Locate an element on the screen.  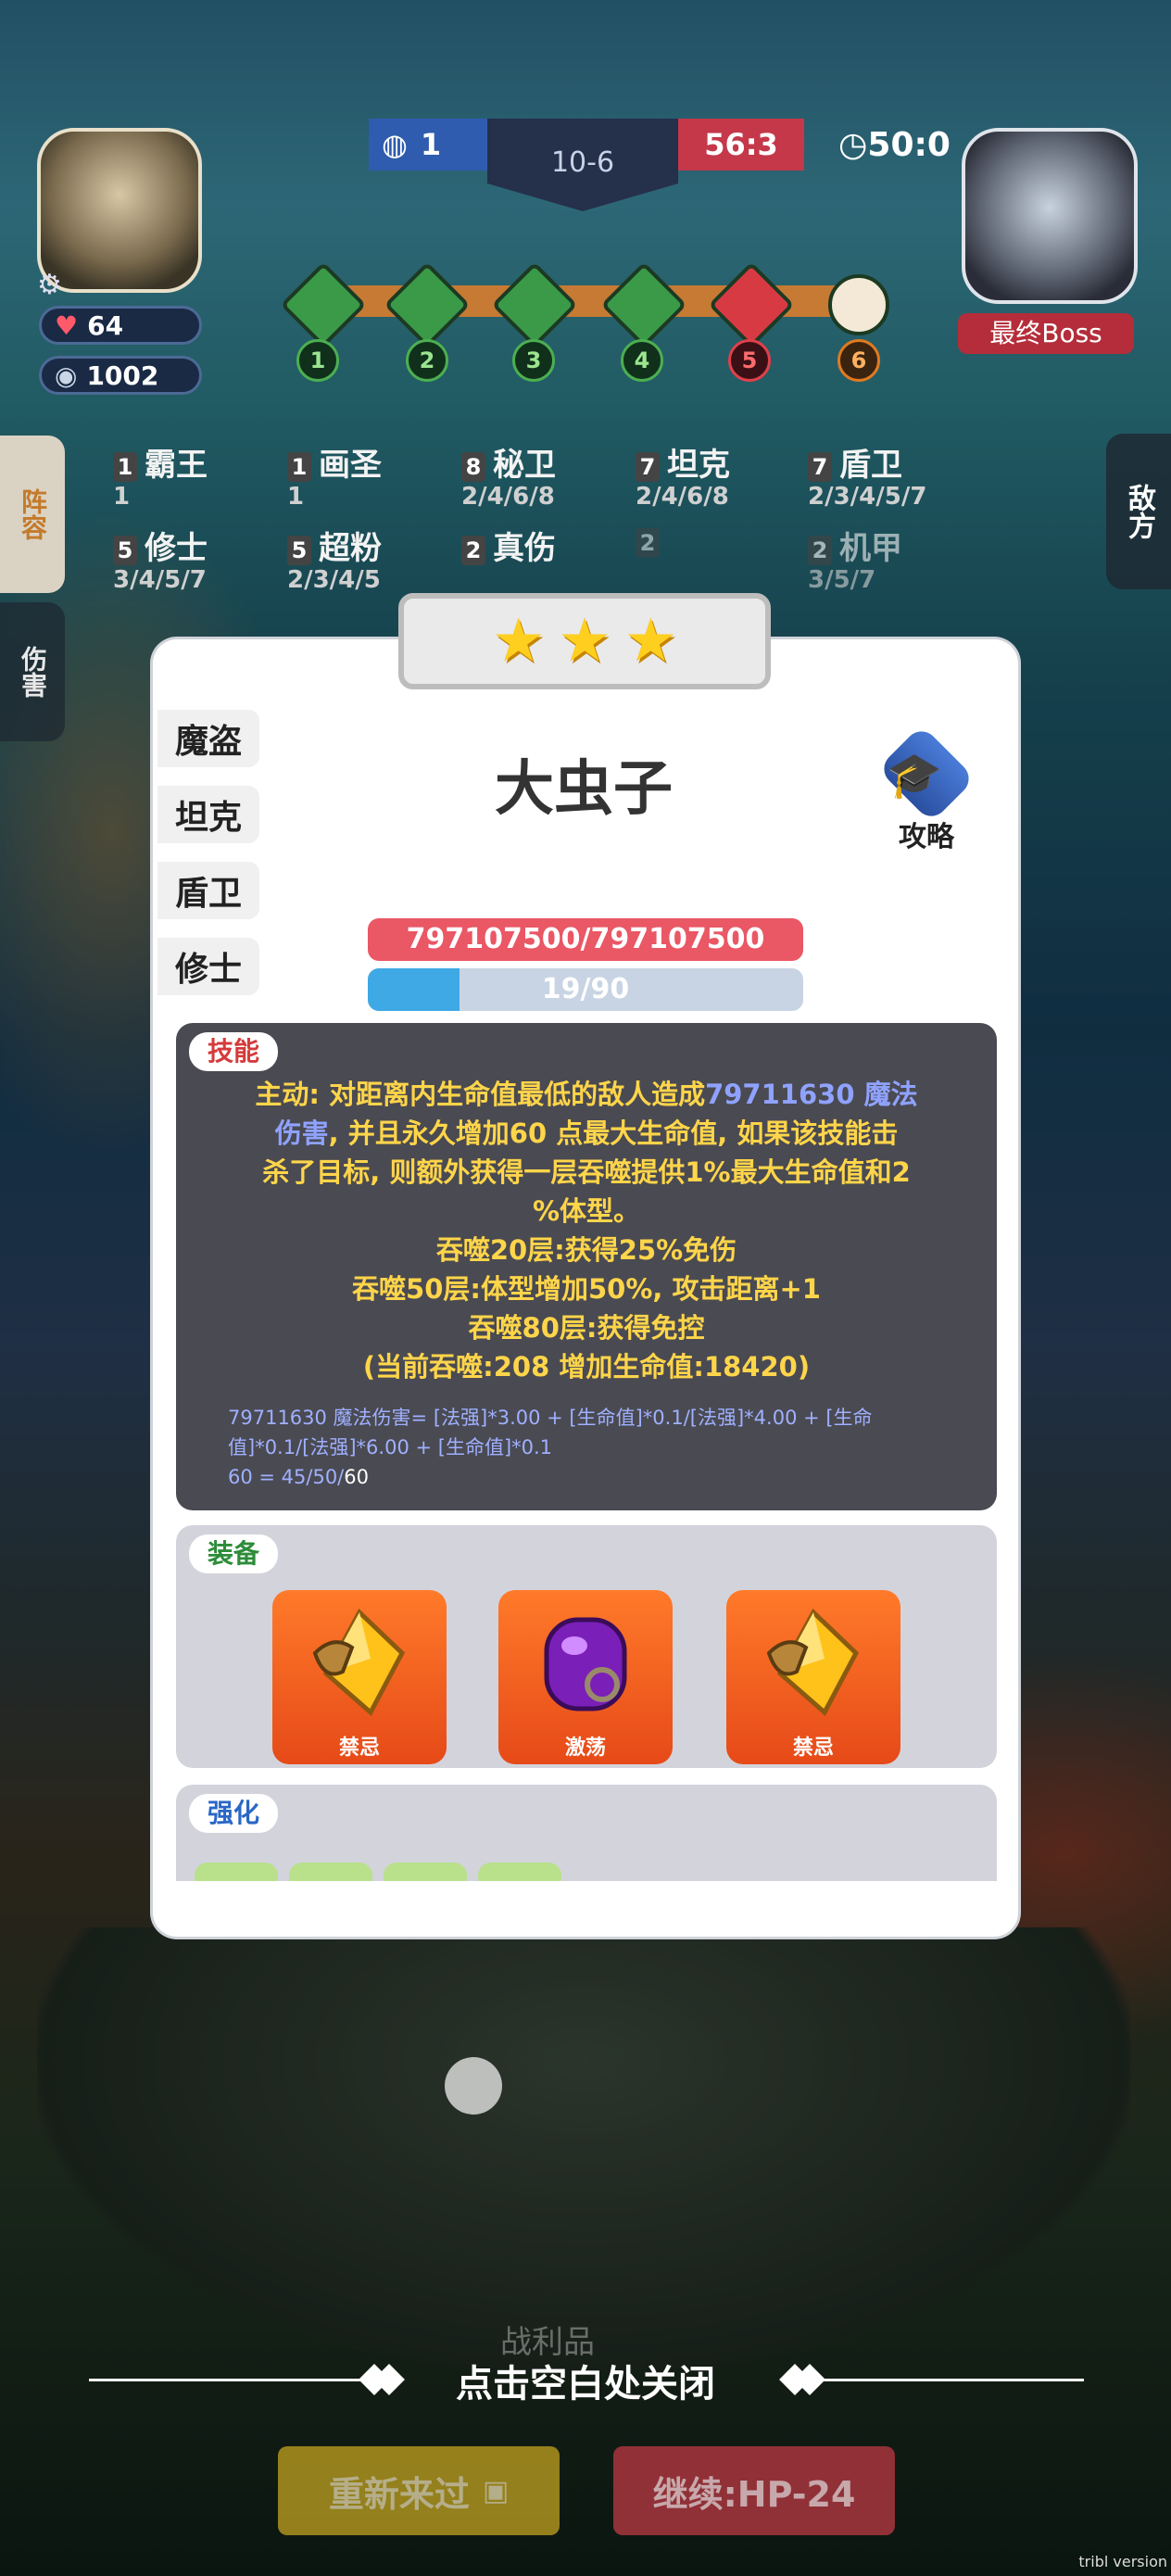
continue-button: 继续:HP-24 is located at coordinates (754, 2490).